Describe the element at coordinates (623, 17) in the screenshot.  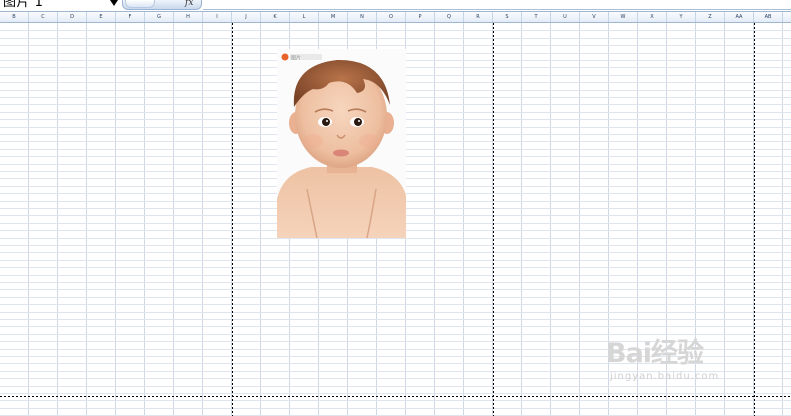
I see `column-header-w: W` at that location.